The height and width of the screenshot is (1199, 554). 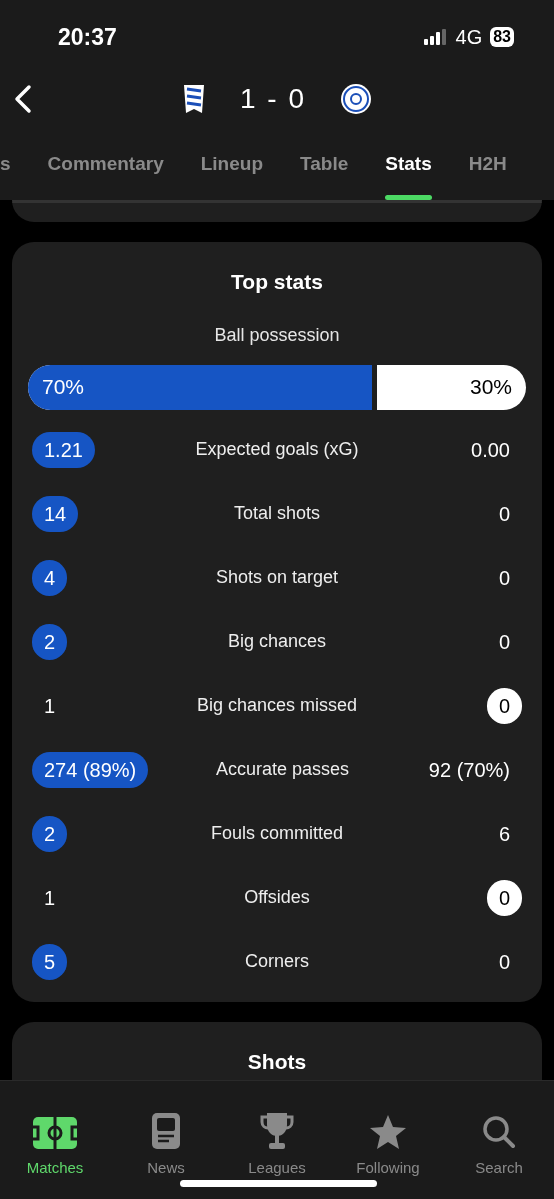 I want to click on stat-label: Big chances missed, so click(x=277, y=705).